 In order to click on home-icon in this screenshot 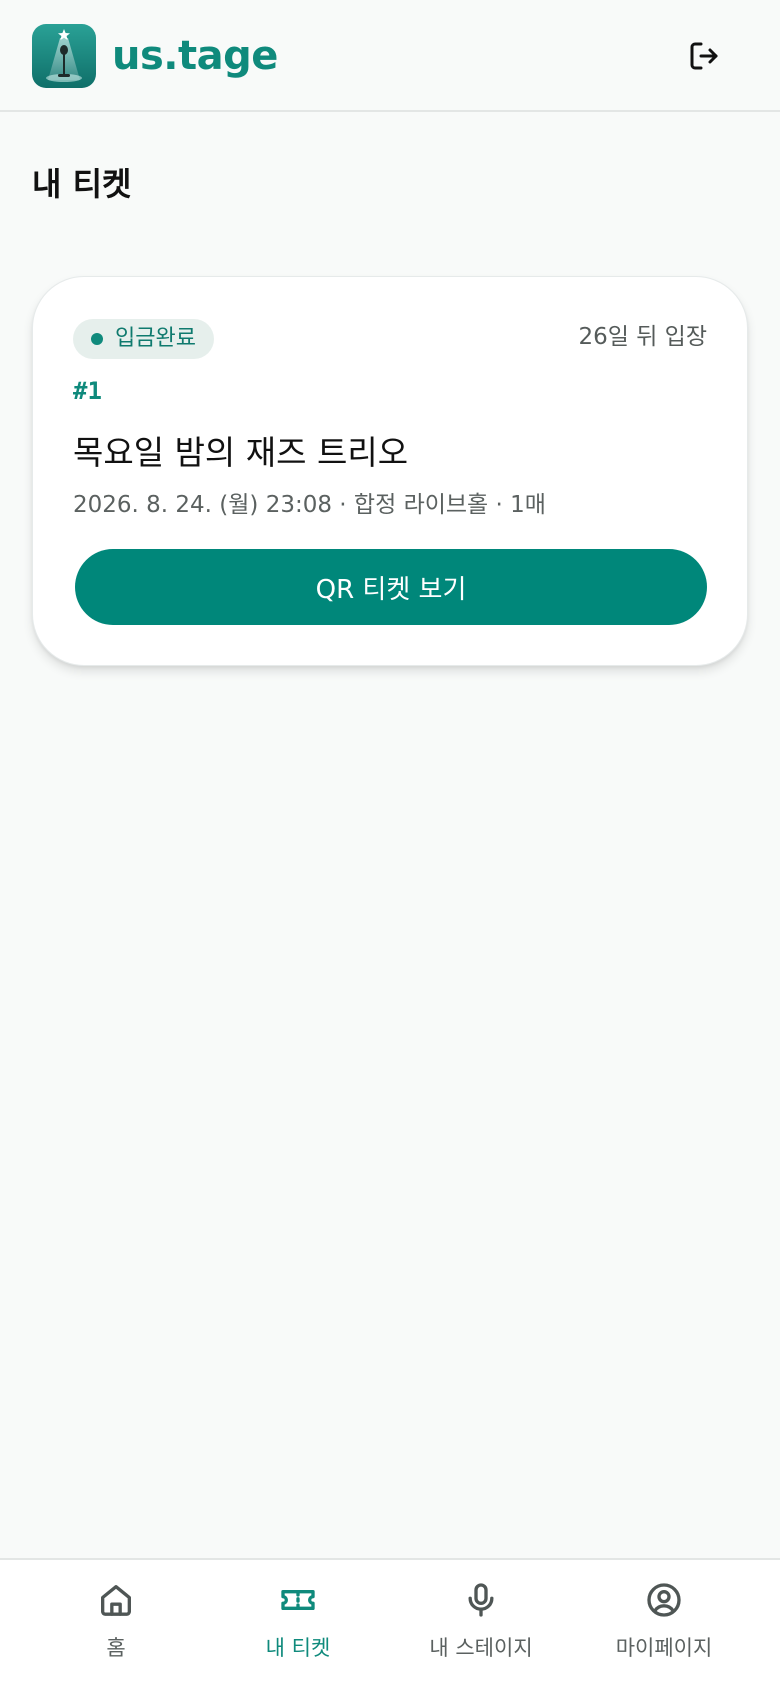, I will do `click(116, 1600)`.